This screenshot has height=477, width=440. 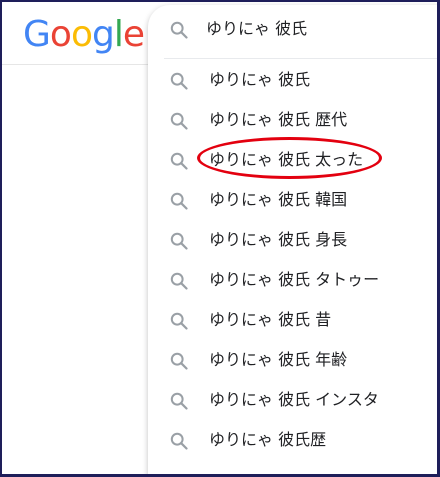 I want to click on logo-letter-g2: g, so click(x=103, y=34).